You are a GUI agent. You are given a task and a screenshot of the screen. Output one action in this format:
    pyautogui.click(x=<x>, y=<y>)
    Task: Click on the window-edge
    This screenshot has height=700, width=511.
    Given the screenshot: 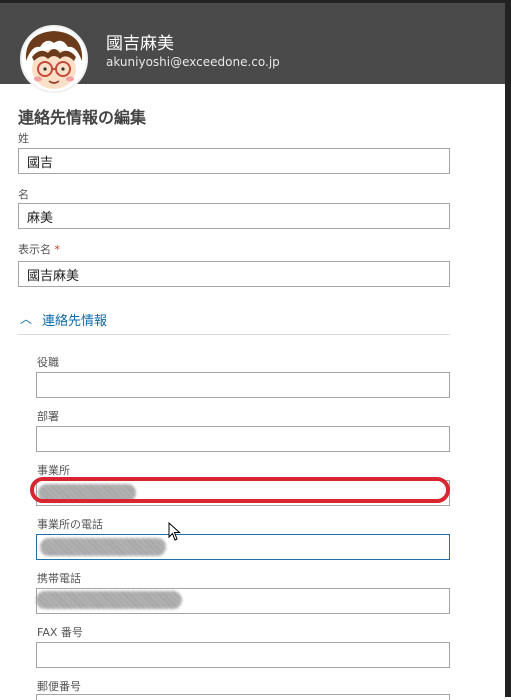 What is the action you would take?
    pyautogui.click(x=508, y=348)
    